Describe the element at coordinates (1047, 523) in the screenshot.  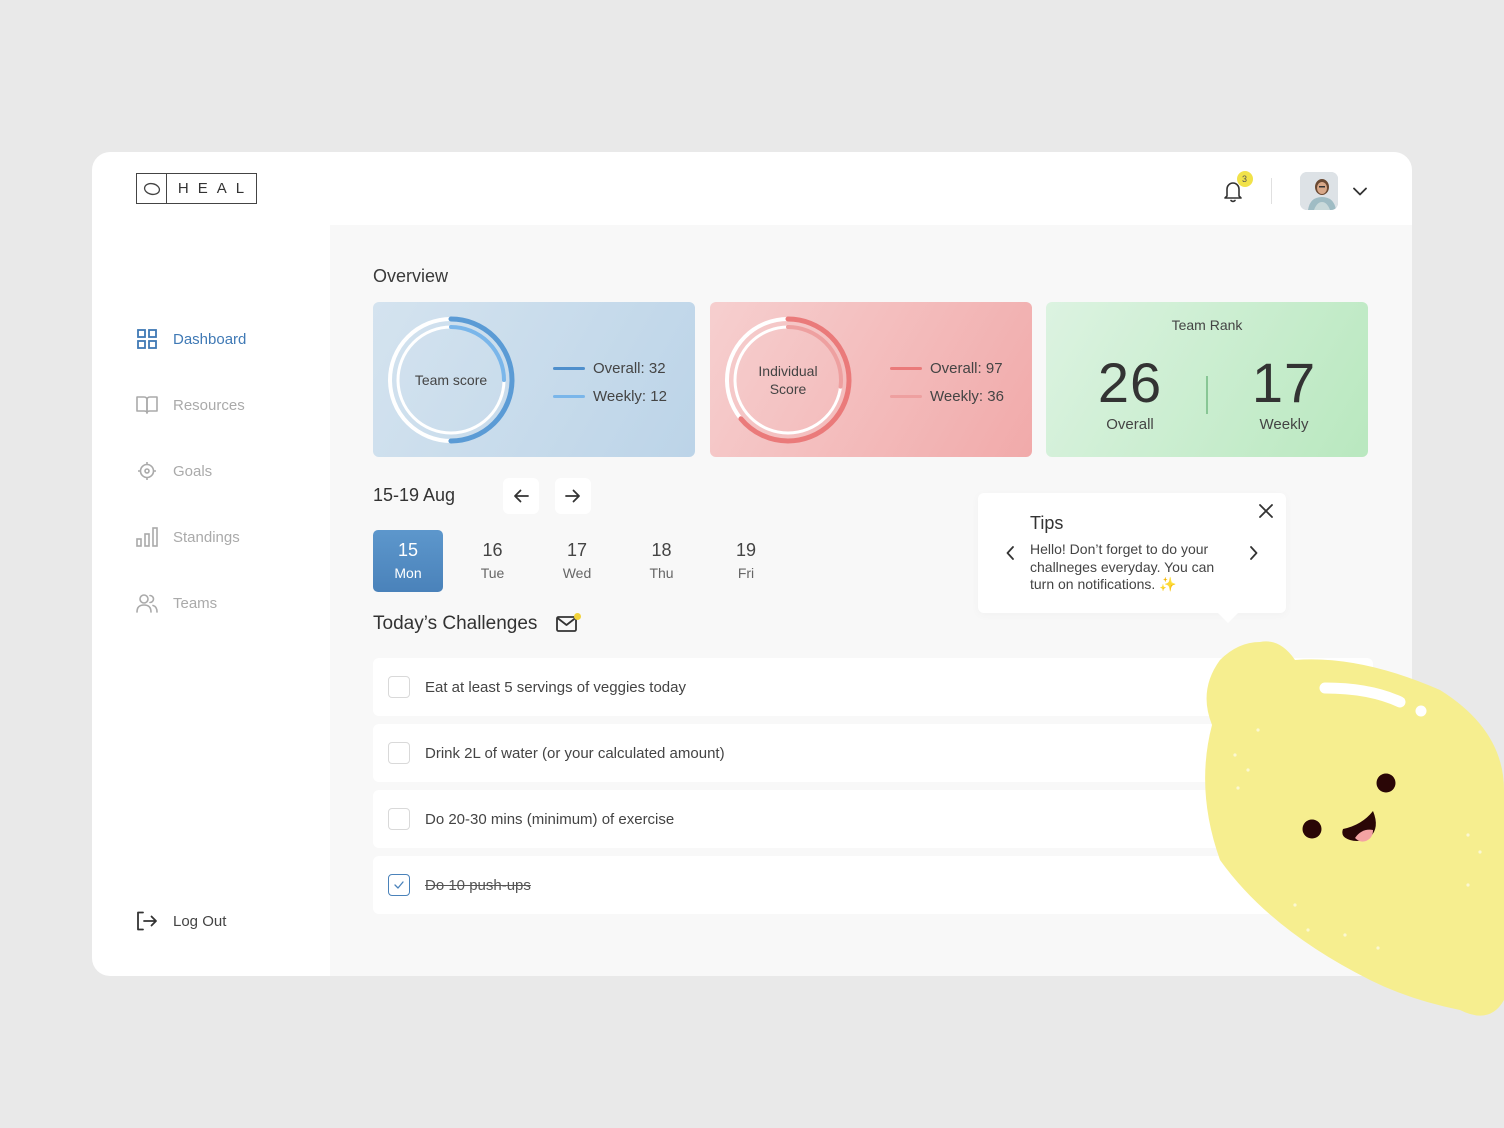
I see `tips-title: Tips` at that location.